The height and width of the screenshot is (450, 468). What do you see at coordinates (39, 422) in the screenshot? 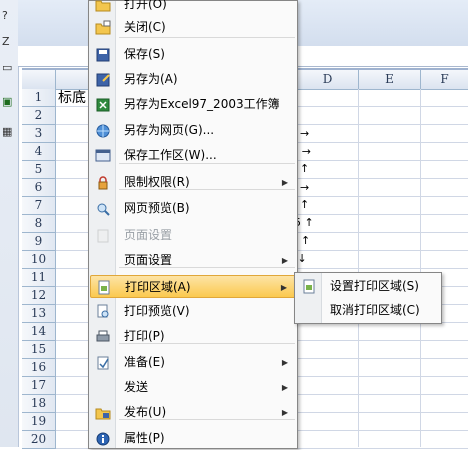
I see `row-header-19: 19` at bounding box center [39, 422].